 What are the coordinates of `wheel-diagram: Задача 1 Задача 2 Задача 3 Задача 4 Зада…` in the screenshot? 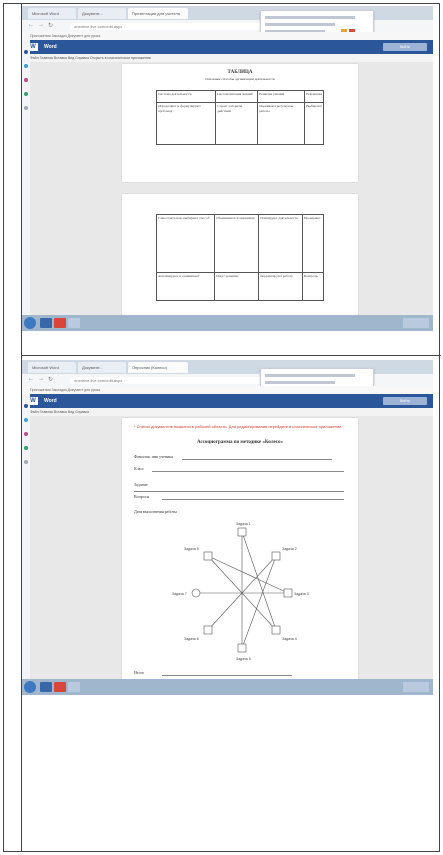 It's located at (240, 591).